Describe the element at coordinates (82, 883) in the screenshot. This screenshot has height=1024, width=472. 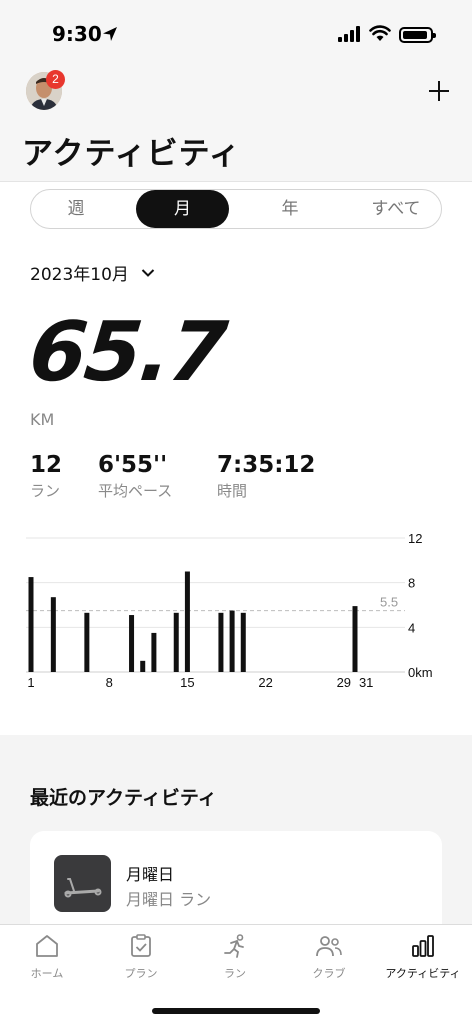
I see `treadmill-icon` at that location.